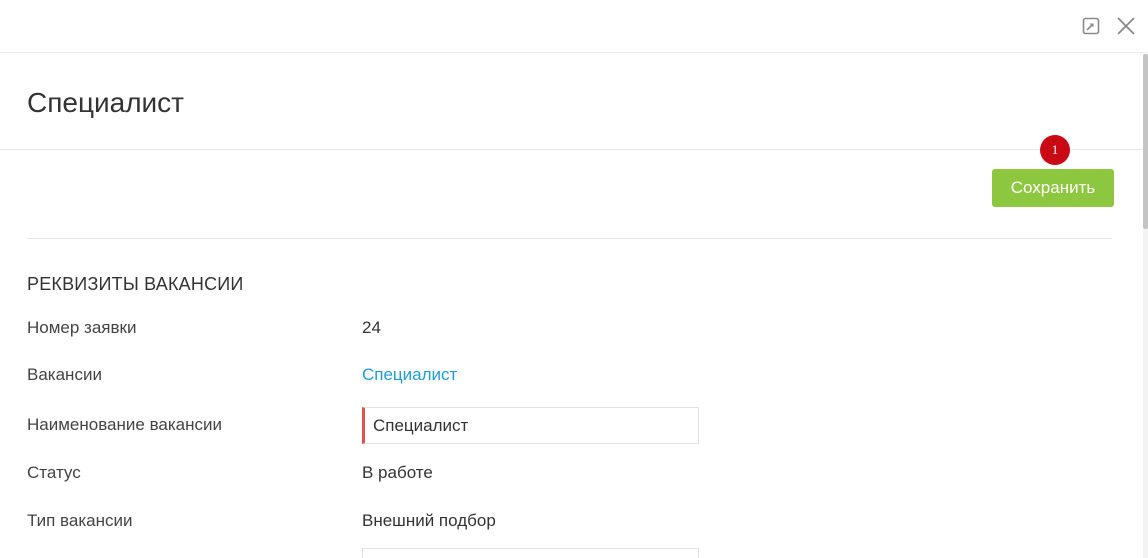 This screenshot has width=1148, height=558. Describe the element at coordinates (64, 374) in the screenshot. I see `field-label-vacancies: Вакансии` at that location.